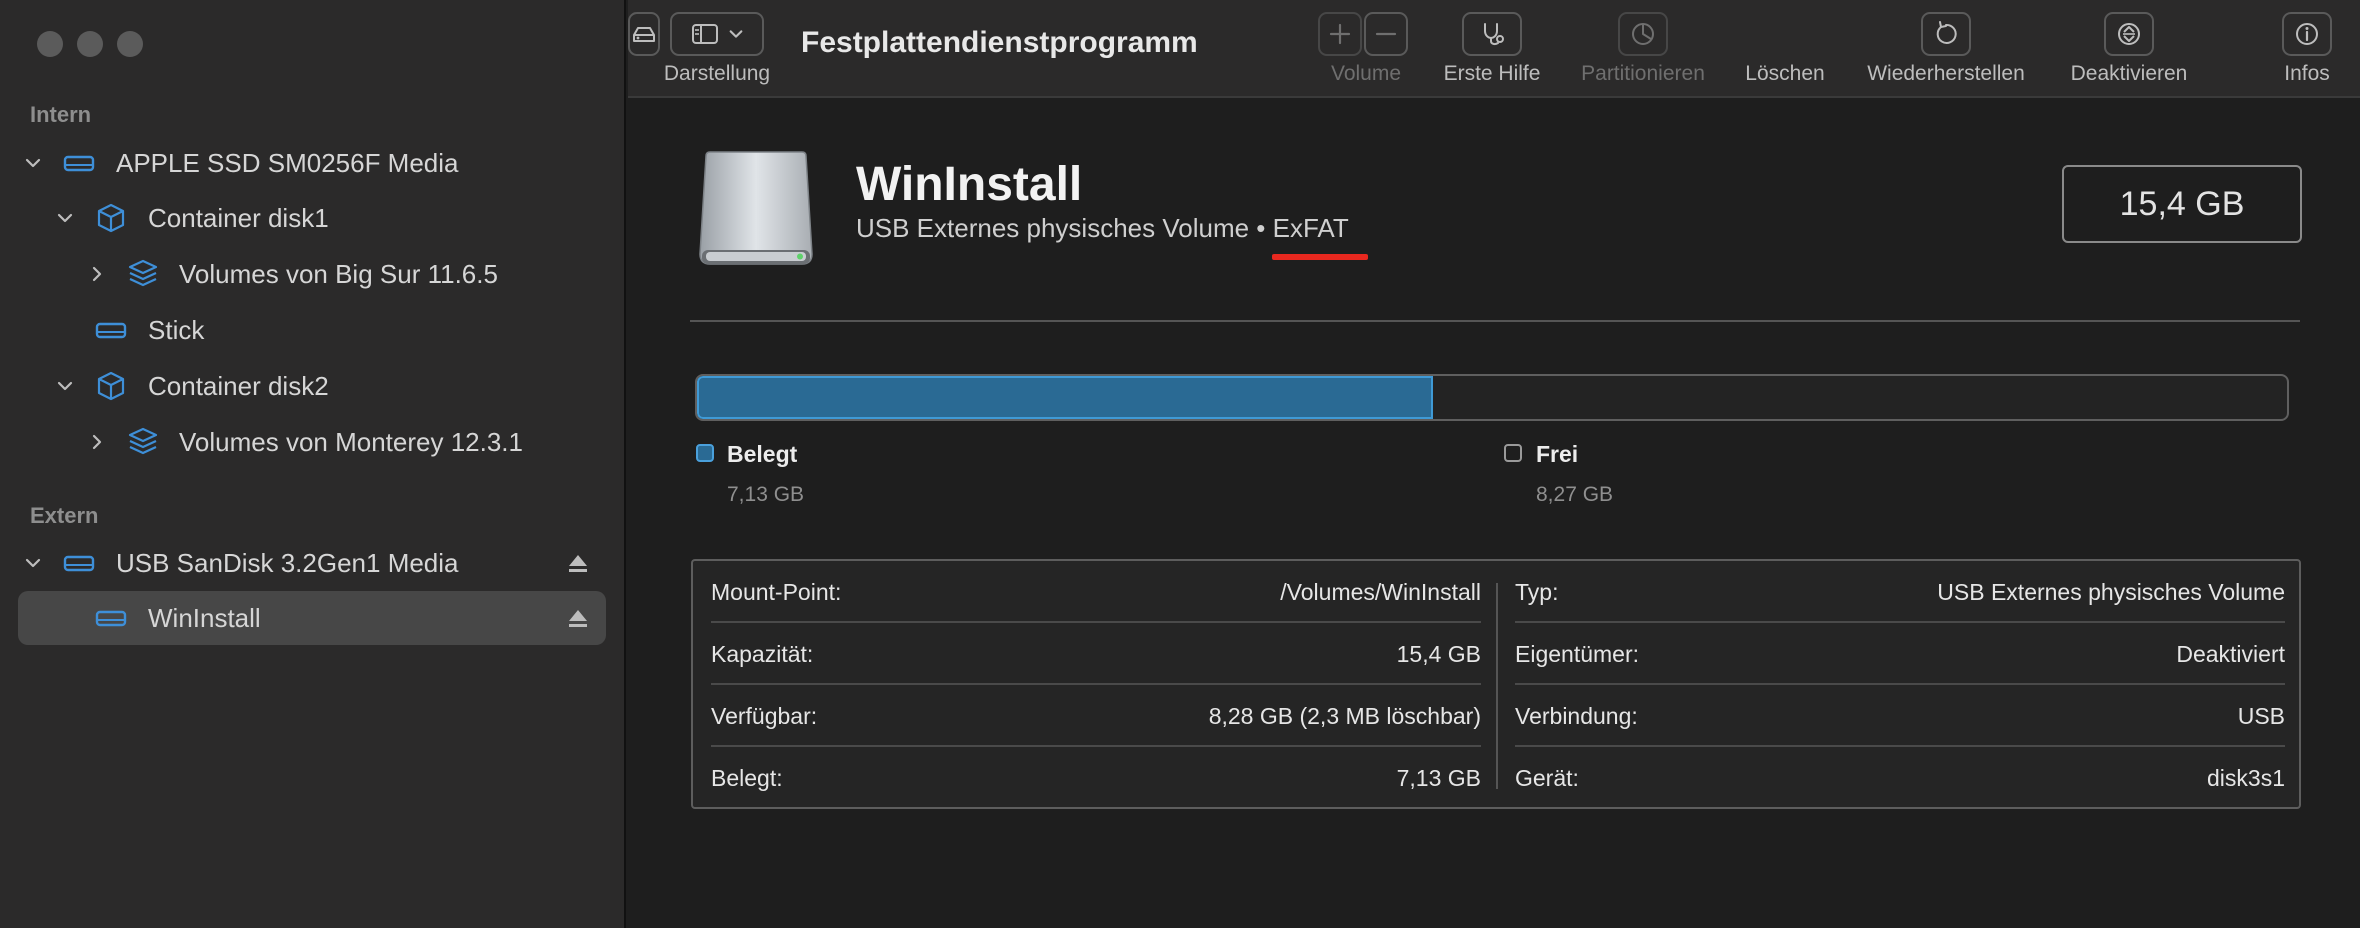 Image resolution: width=2360 pixels, height=928 pixels. I want to click on plus-icon, so click(1340, 34).